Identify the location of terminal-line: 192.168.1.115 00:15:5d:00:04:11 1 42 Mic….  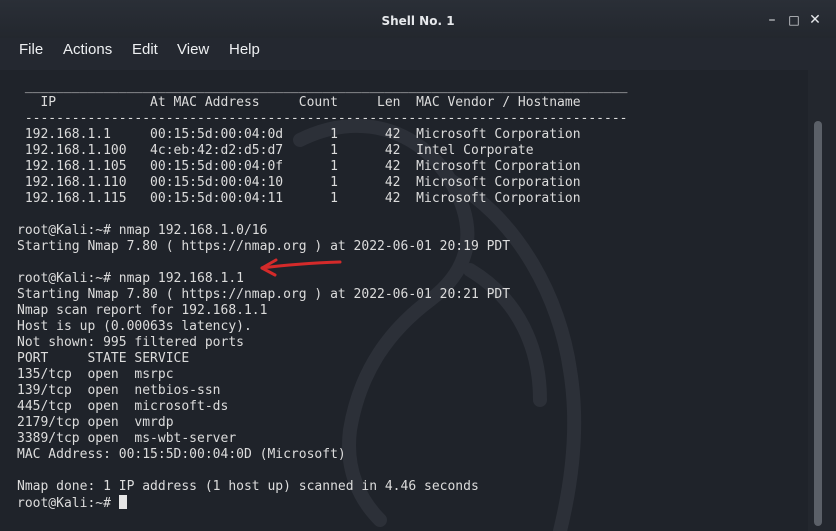
(299, 198).